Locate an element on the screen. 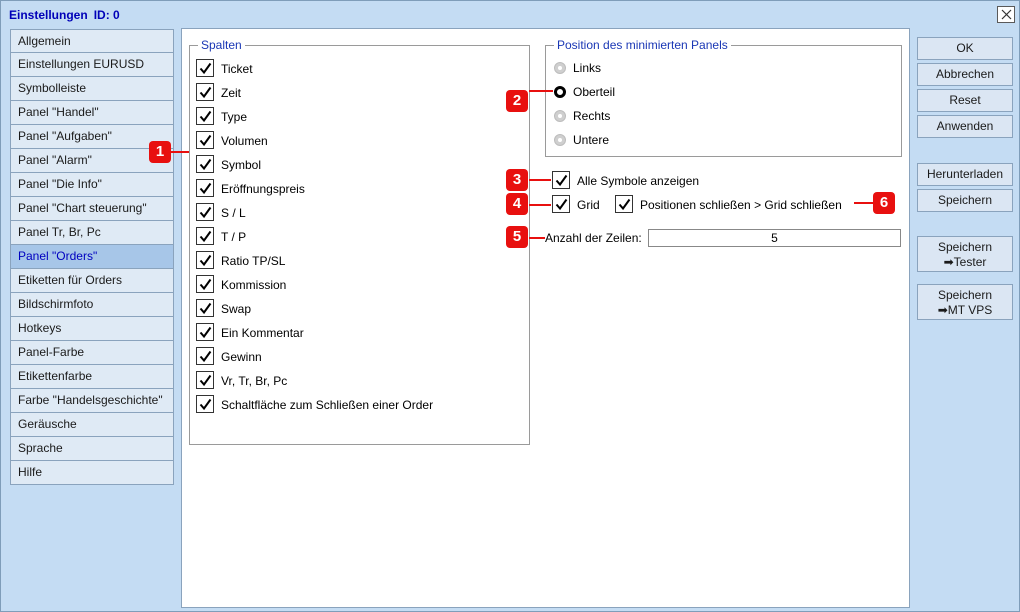 Image resolution: width=1020 pixels, height=612 pixels. sidebar-item-panel-tr-br-pc: Panel Tr, Br, Pc is located at coordinates (92, 233).